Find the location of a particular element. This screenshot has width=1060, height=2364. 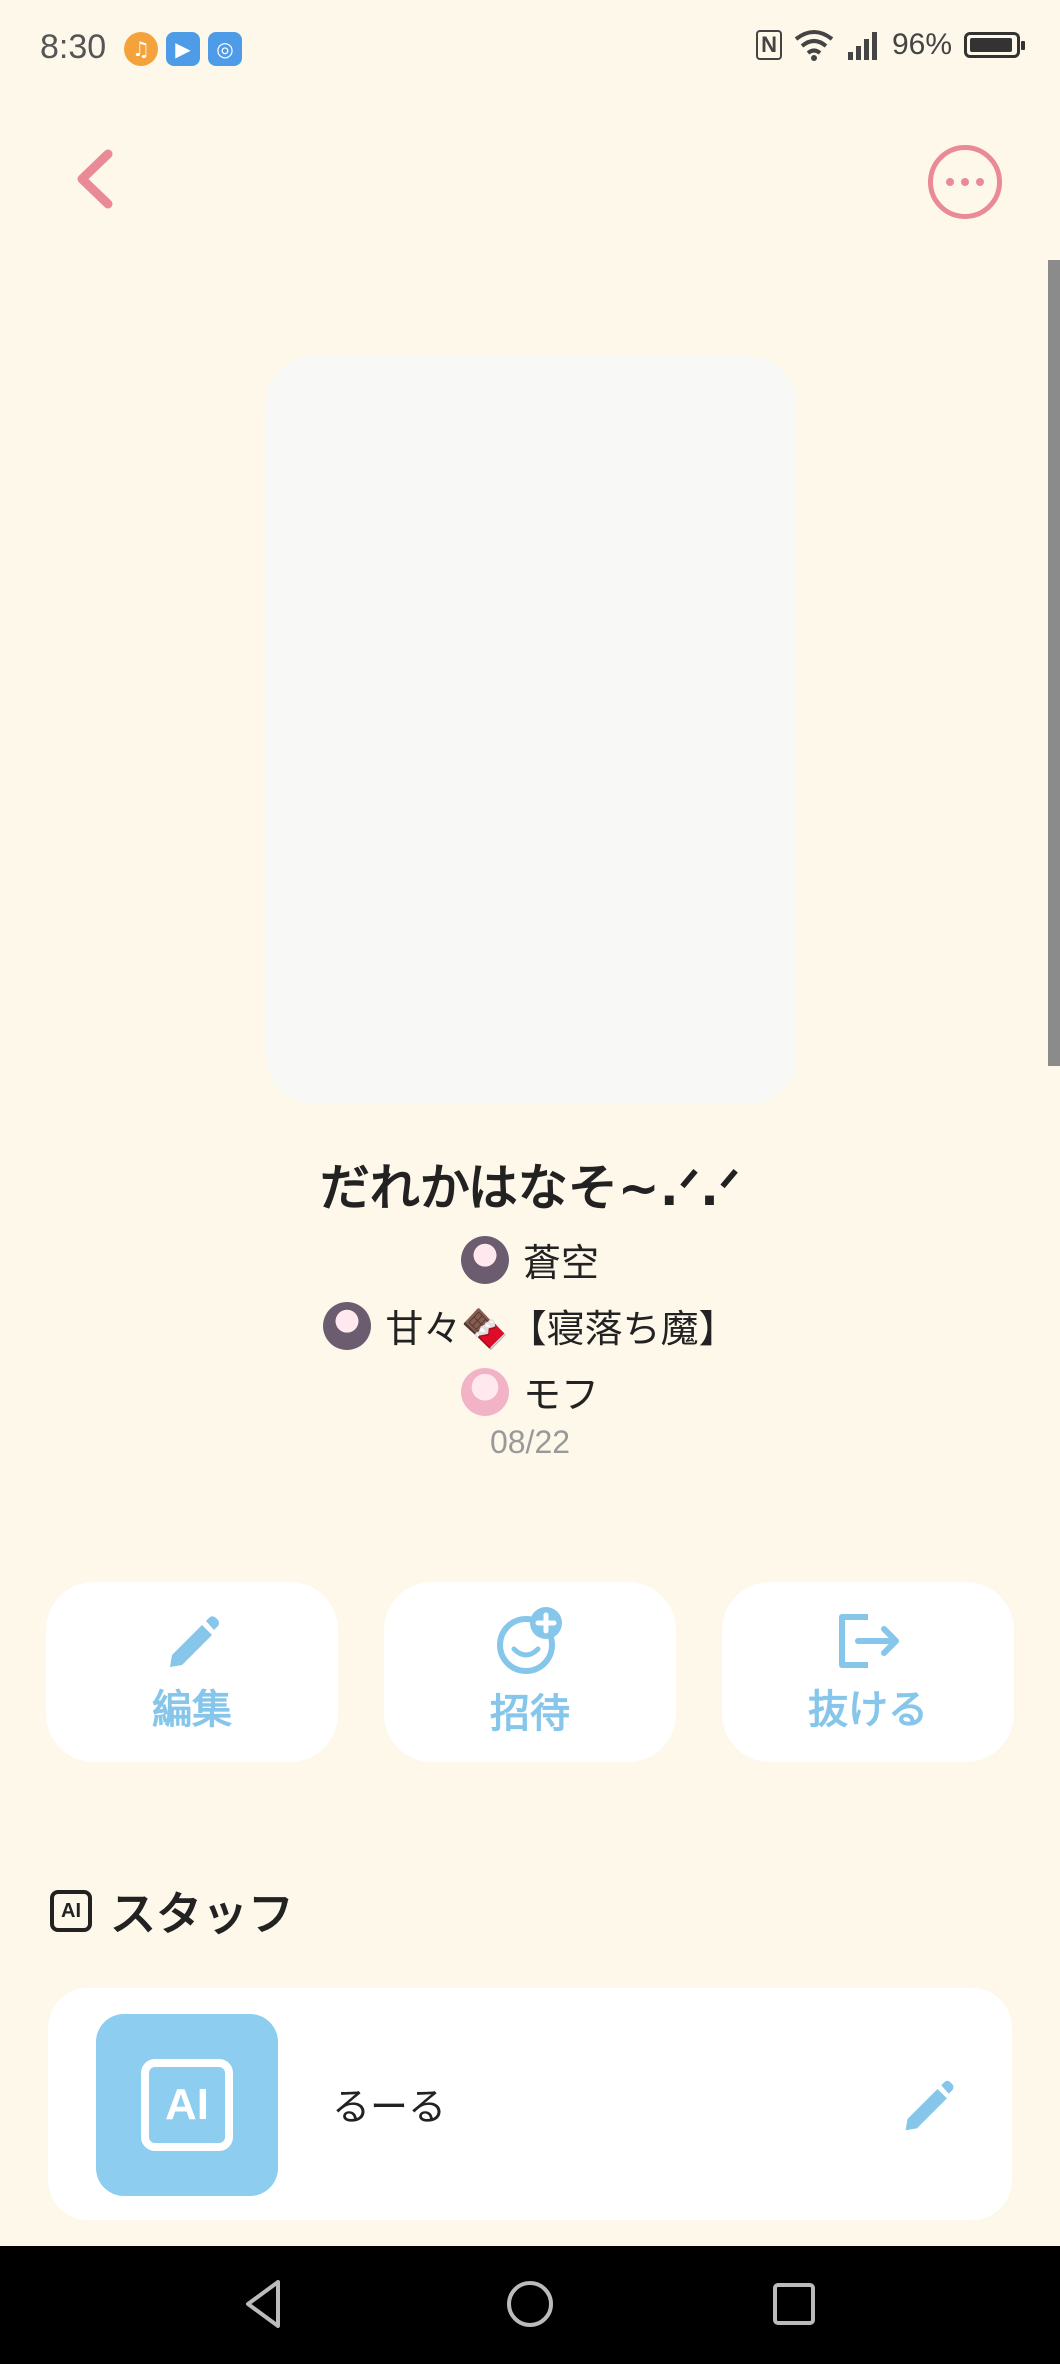

nfc-icon: N is located at coordinates (769, 45).